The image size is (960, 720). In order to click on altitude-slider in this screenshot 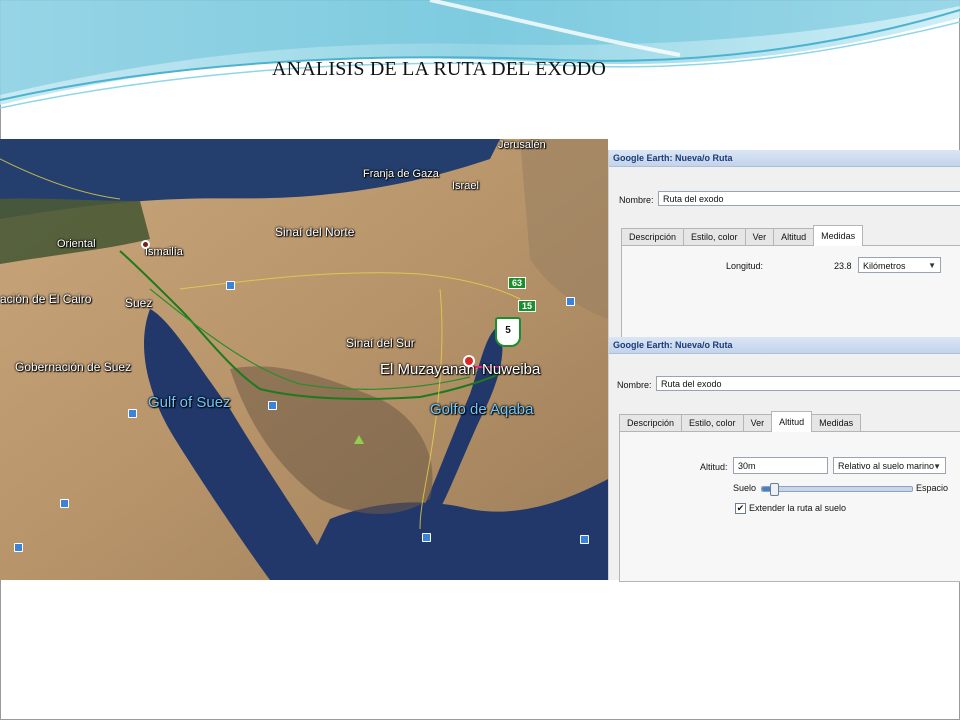, I will do `click(837, 489)`.